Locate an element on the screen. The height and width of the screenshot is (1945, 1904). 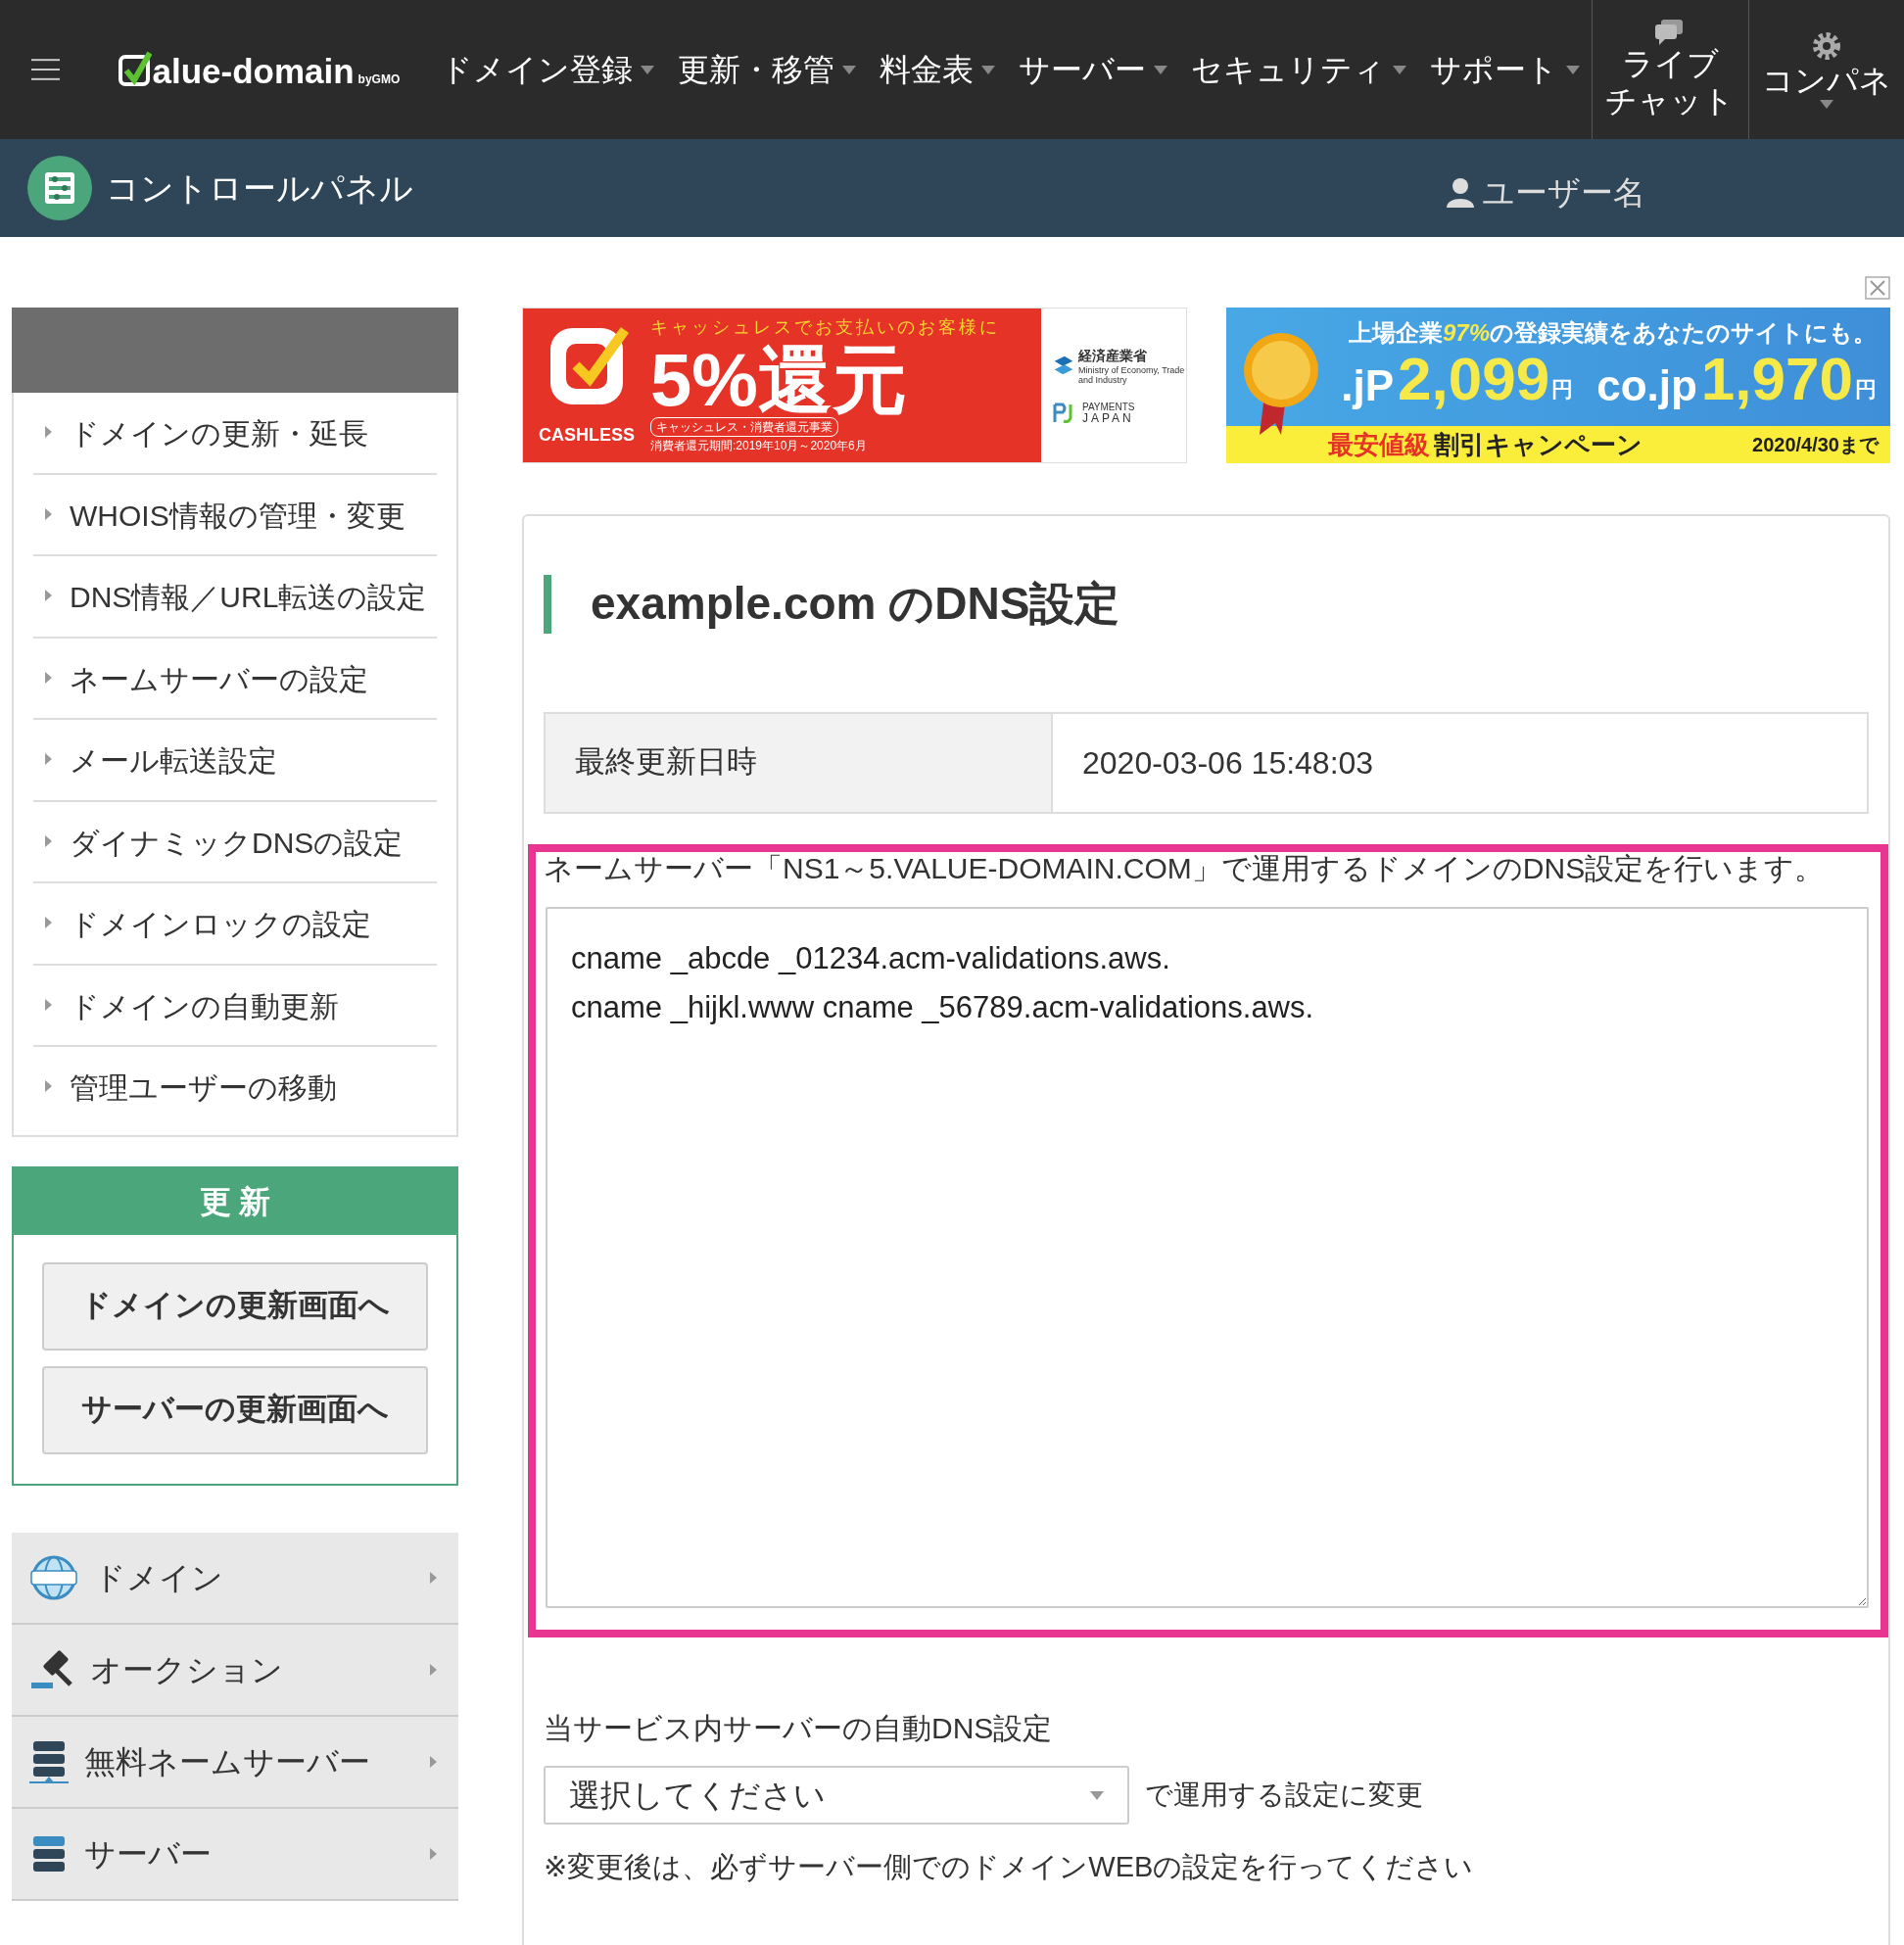
globe-icon is located at coordinates (53, 1577).